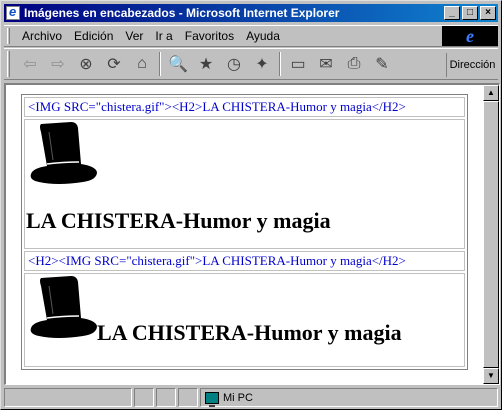 The width and height of the screenshot is (502, 410). I want to click on scroll-thumb, so click(491, 234).